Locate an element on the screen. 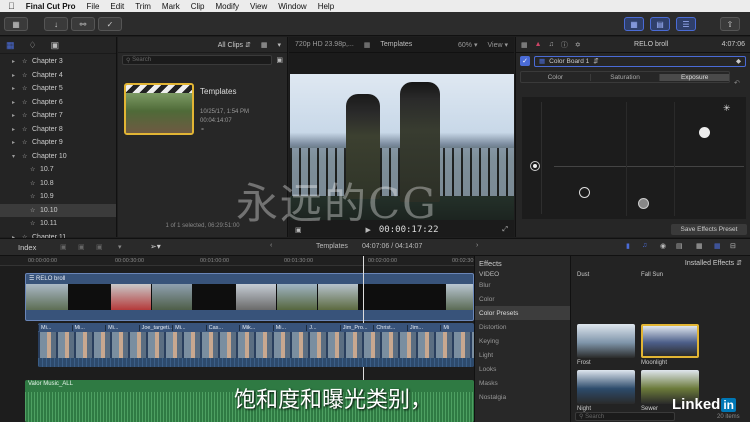  tab-color: Color is located at coordinates (555, 77).